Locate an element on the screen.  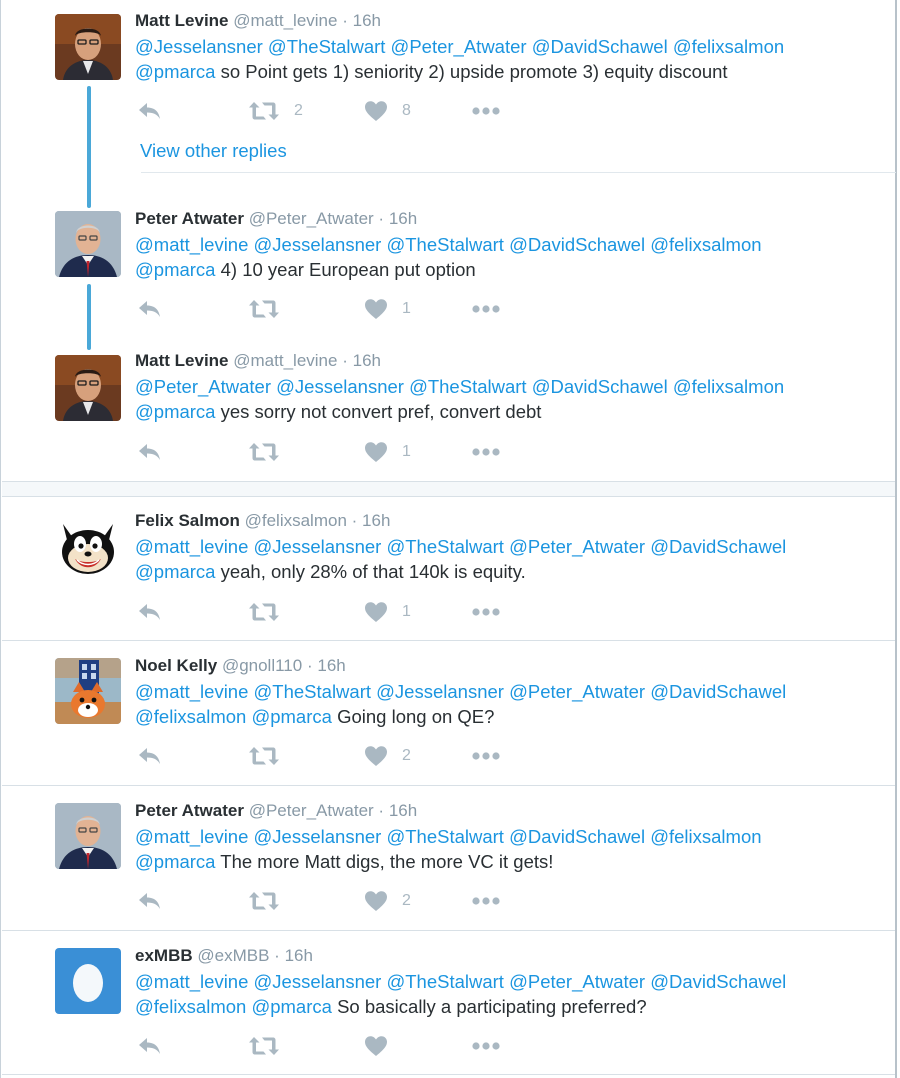
reply-icon is located at coordinates (150, 756).